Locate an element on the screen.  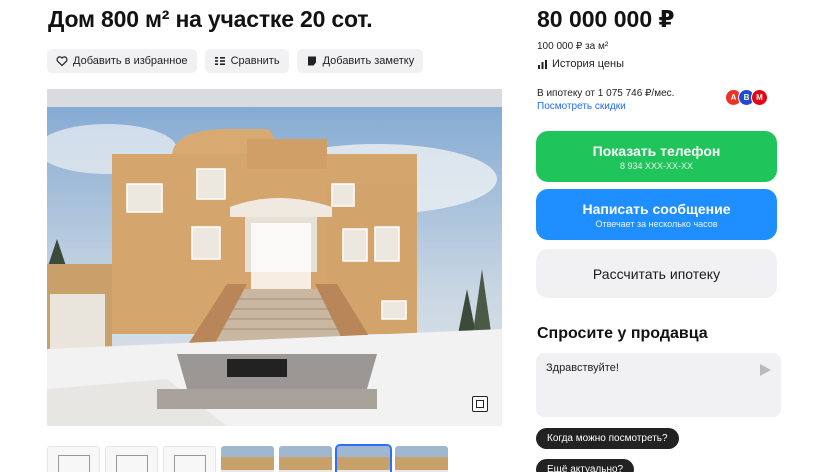
photo-thumbnails is located at coordinates (247, 458).